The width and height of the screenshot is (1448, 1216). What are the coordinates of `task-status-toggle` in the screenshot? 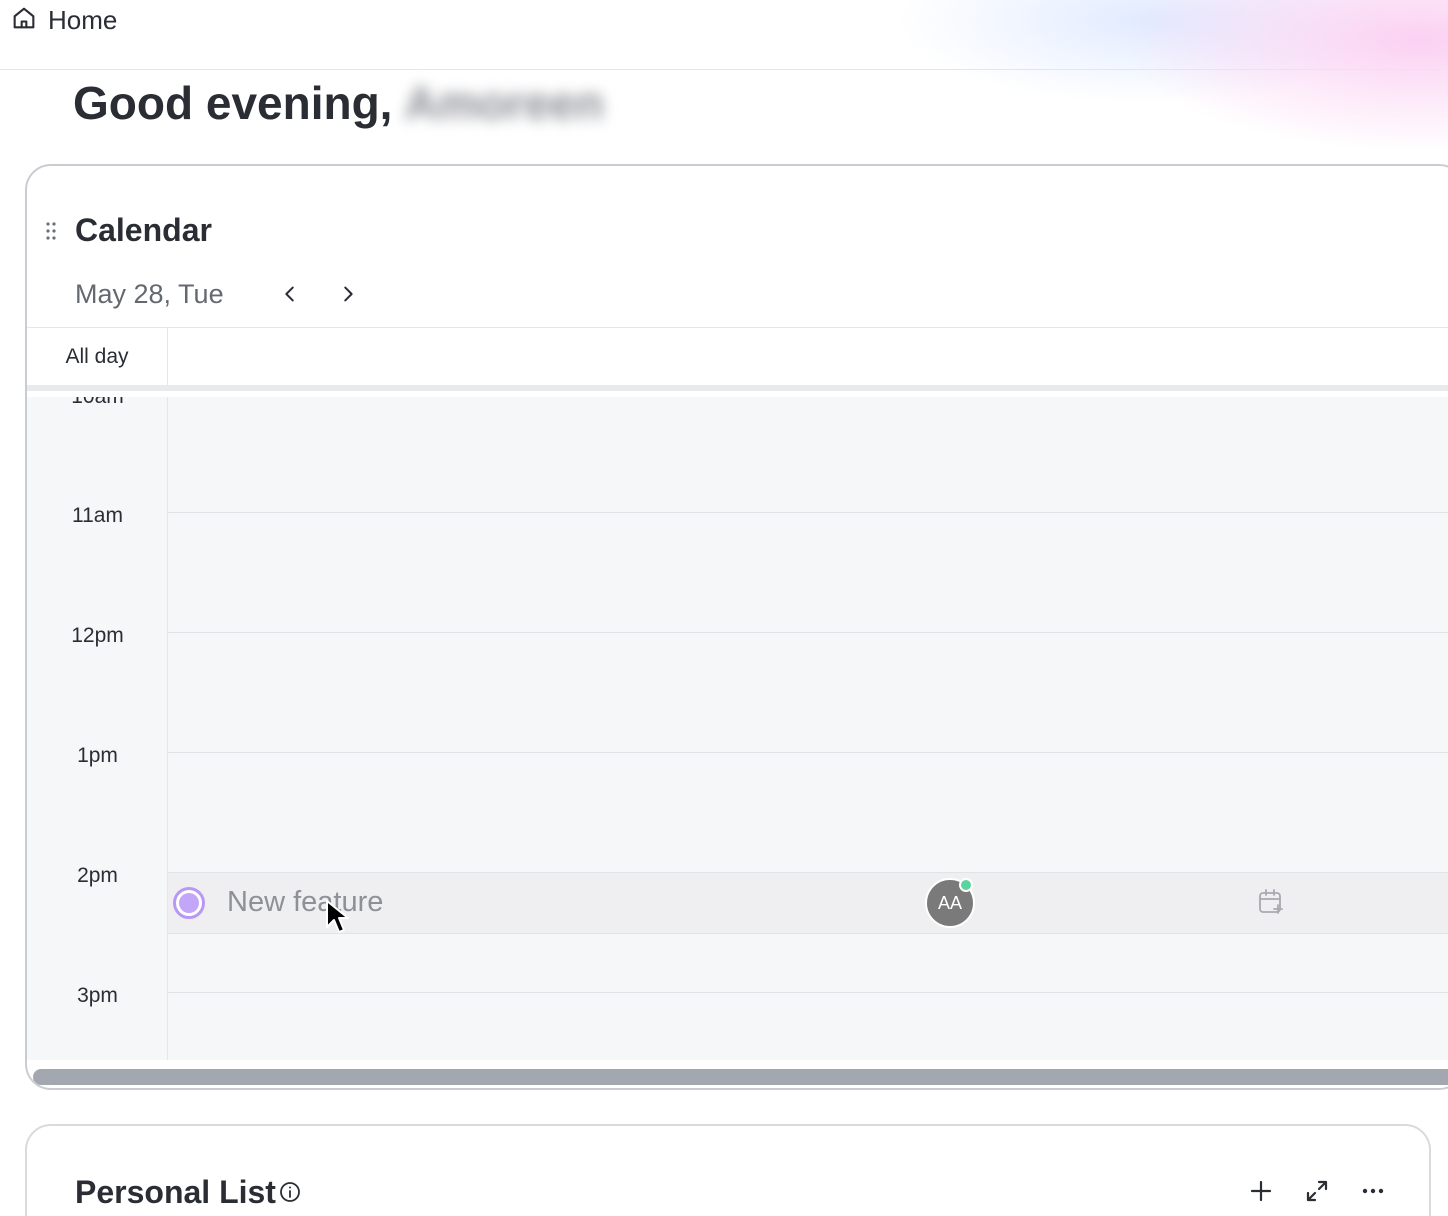 It's located at (189, 903).